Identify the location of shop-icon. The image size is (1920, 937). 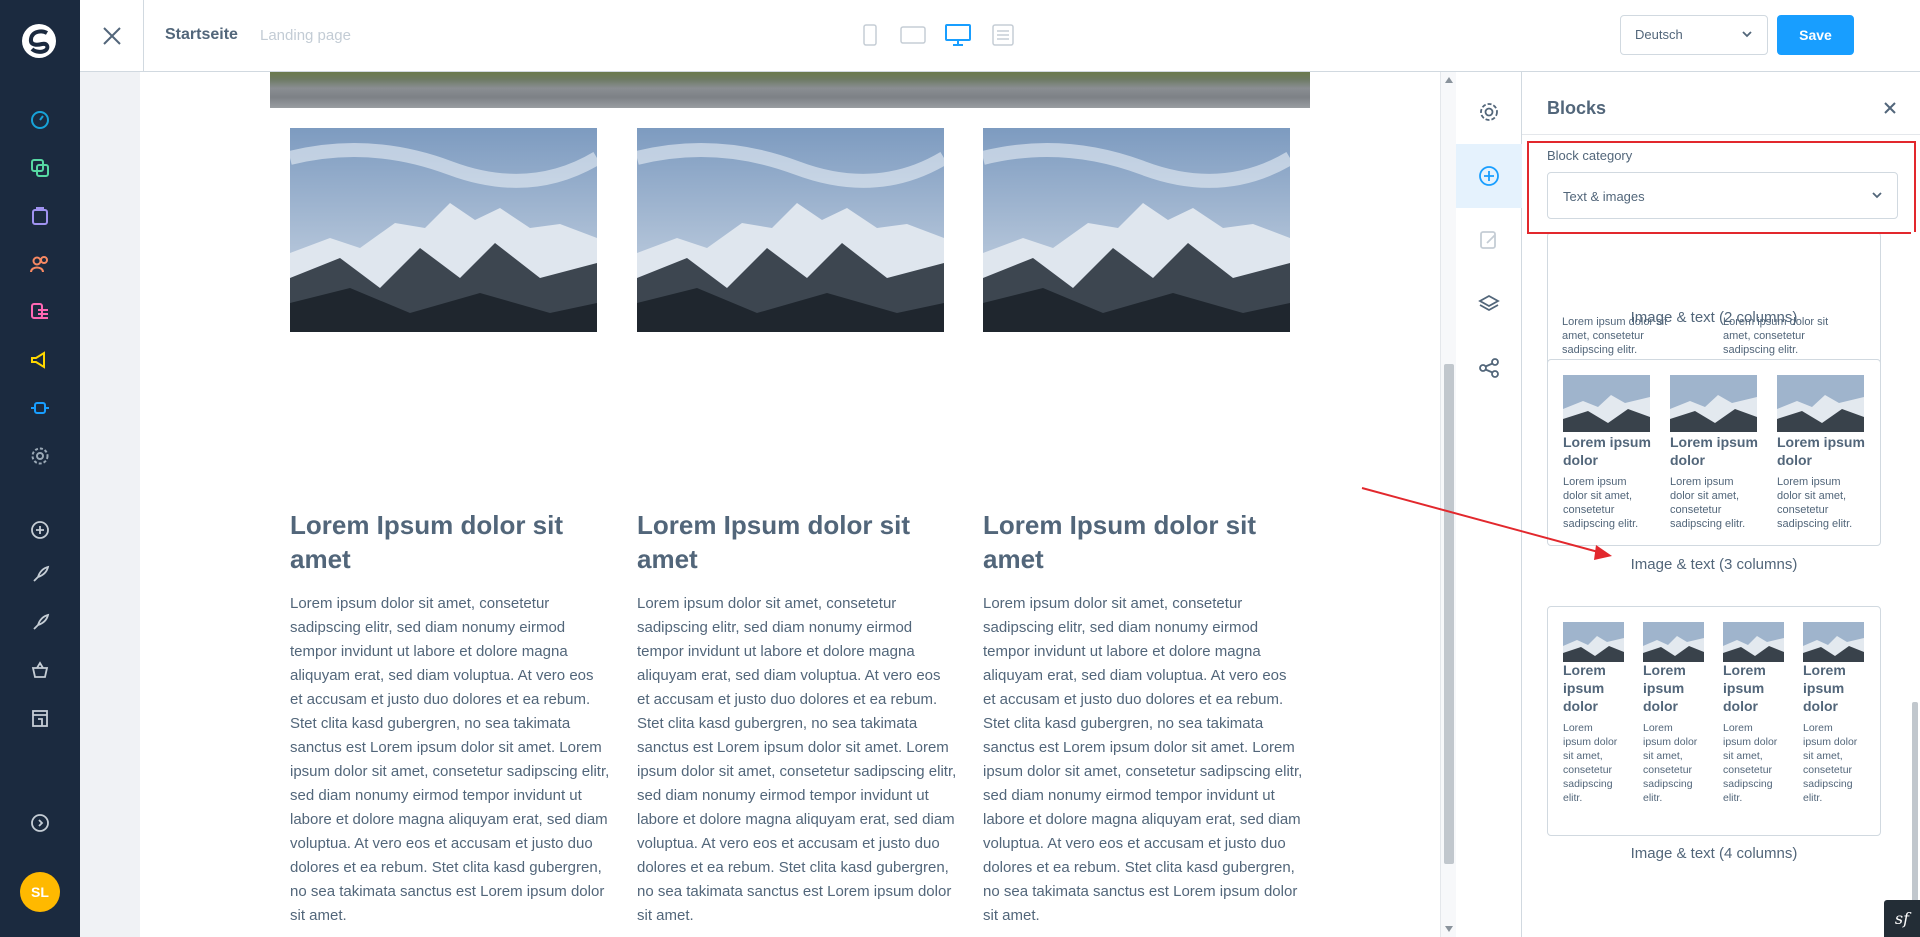
(40, 670).